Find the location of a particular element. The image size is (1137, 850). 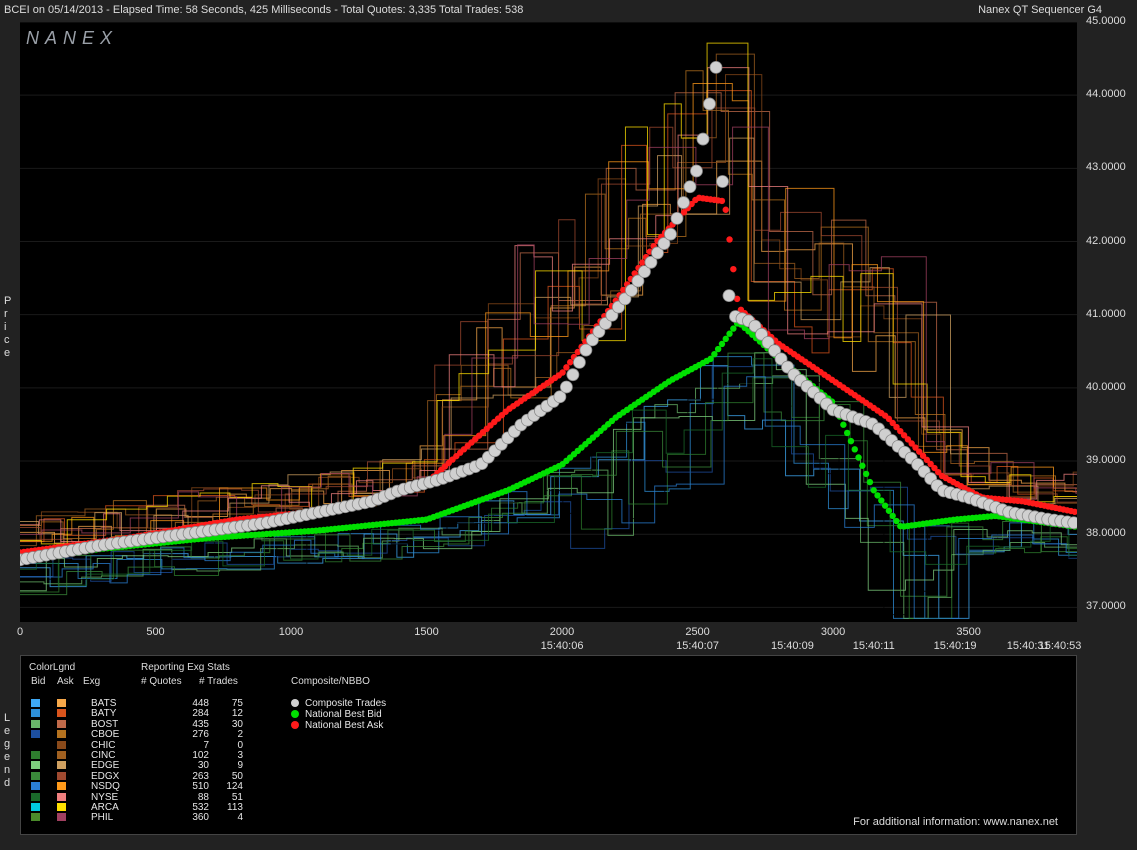

exchange-name: NYSE is located at coordinates (105, 797).